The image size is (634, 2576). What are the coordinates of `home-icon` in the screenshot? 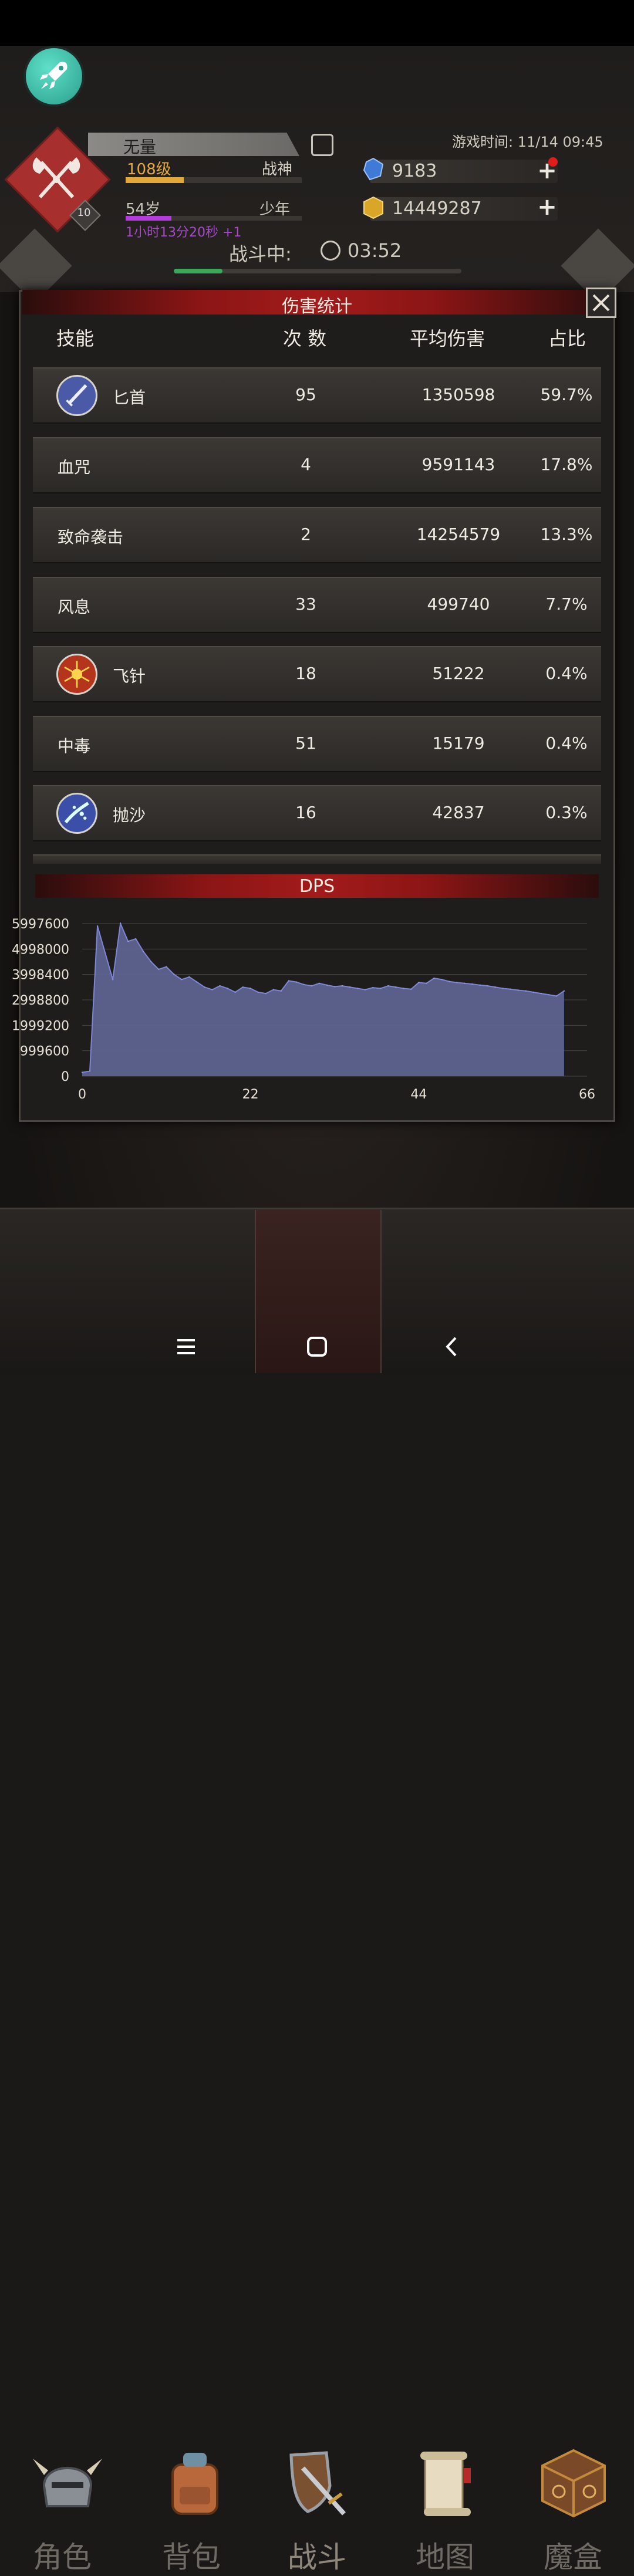 It's located at (317, 1346).